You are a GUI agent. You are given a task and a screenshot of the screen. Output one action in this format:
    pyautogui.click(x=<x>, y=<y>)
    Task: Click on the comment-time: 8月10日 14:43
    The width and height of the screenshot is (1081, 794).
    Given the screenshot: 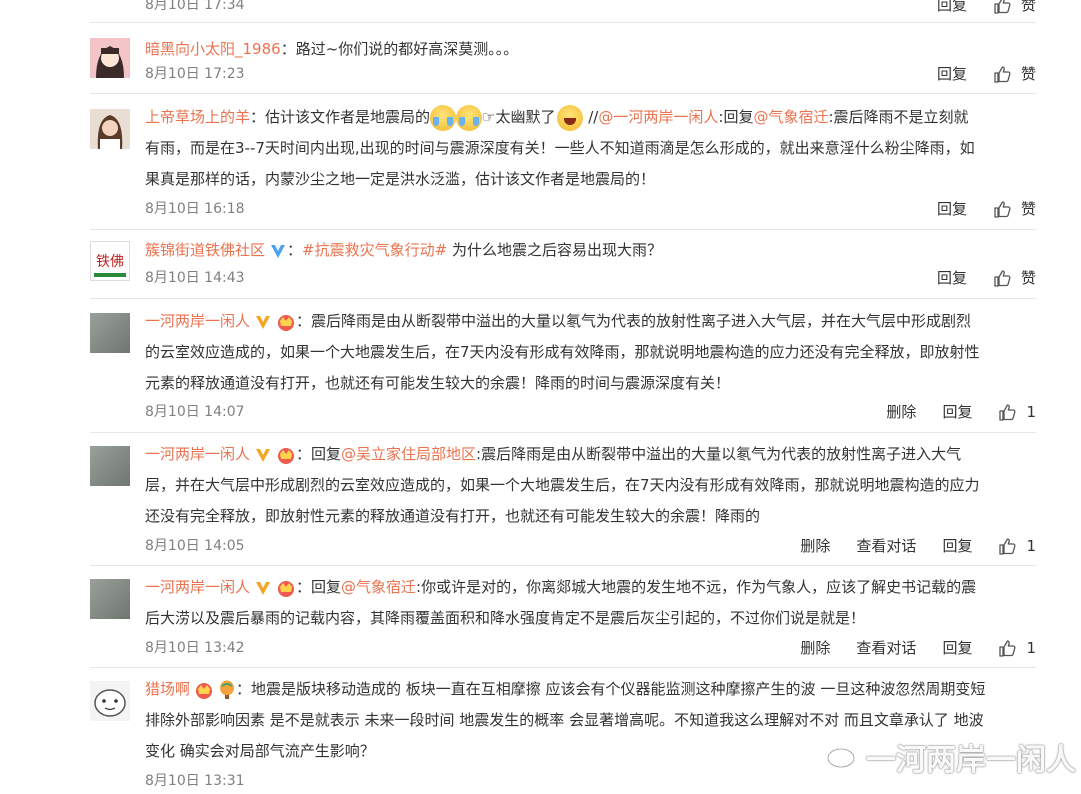 What is the action you would take?
    pyautogui.click(x=195, y=278)
    